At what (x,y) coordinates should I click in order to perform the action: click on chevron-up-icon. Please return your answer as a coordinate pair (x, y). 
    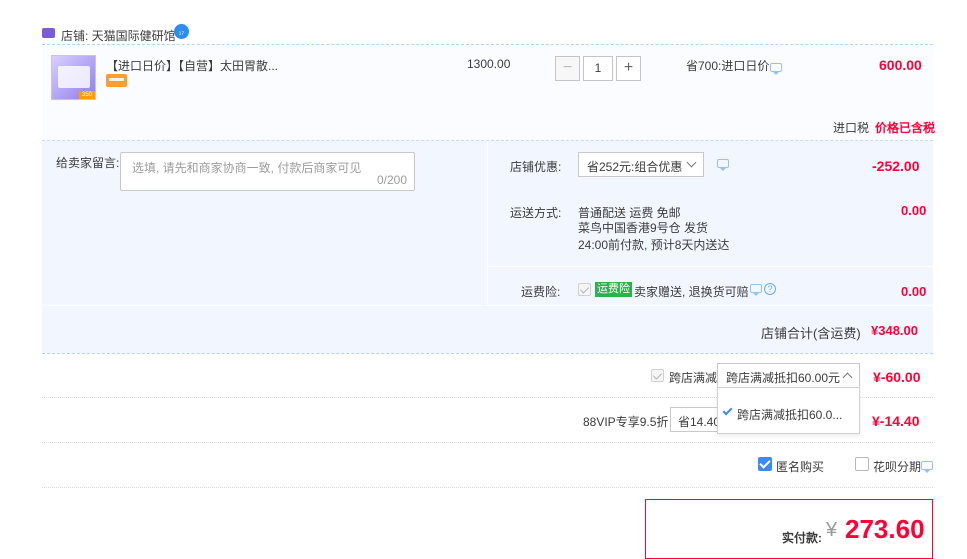
    Looking at the image, I should click on (847, 377).